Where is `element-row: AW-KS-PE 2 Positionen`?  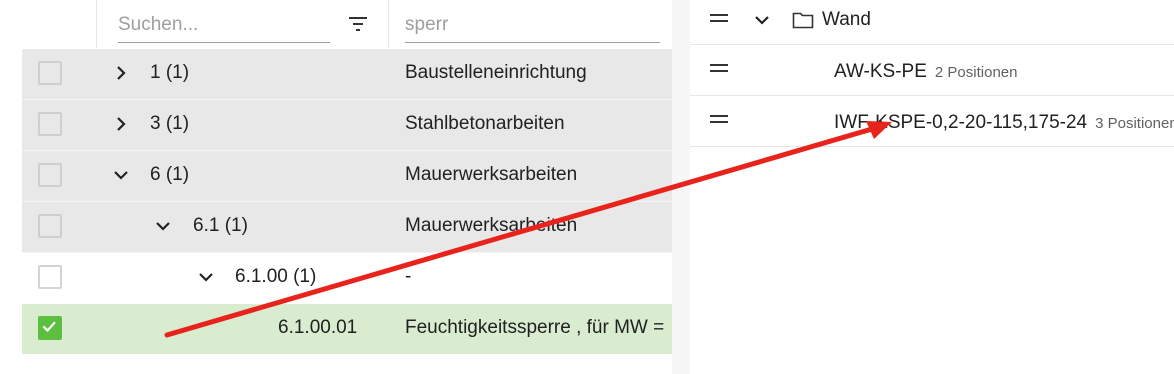 element-row: AW-KS-PE 2 Positionen is located at coordinates (932, 70).